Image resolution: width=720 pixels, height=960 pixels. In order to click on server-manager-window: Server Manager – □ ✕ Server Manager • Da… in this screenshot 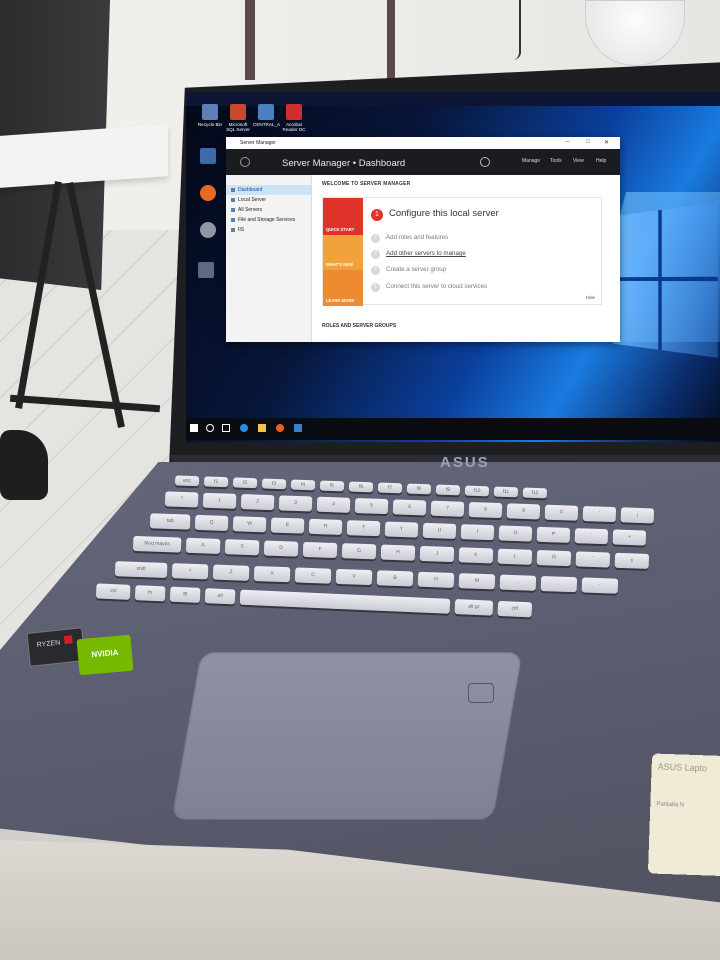, I will do `click(423, 239)`.